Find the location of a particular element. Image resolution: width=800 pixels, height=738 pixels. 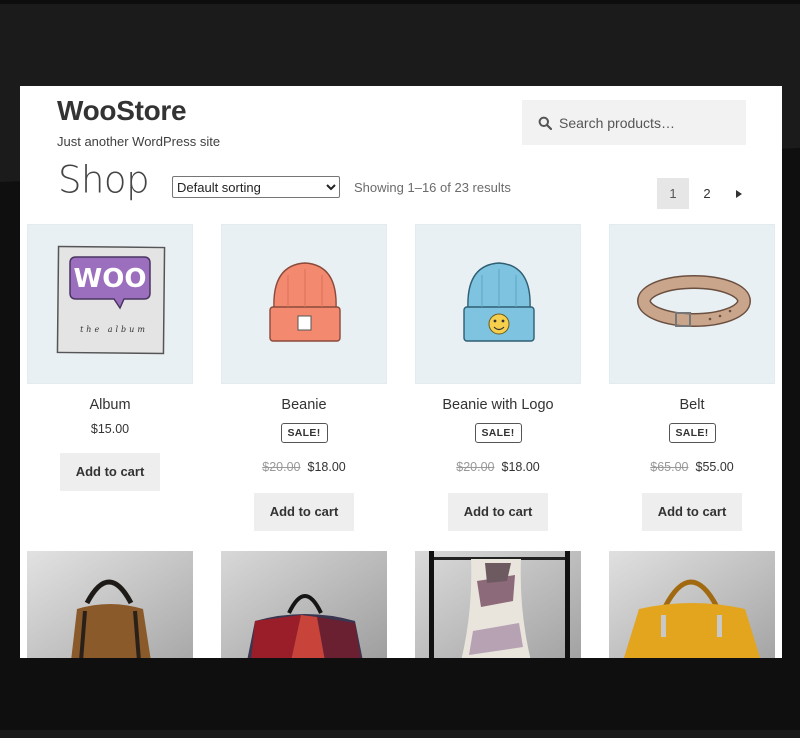

site-branding: WooStore Just another WordPress site is located at coordinates (138, 122).